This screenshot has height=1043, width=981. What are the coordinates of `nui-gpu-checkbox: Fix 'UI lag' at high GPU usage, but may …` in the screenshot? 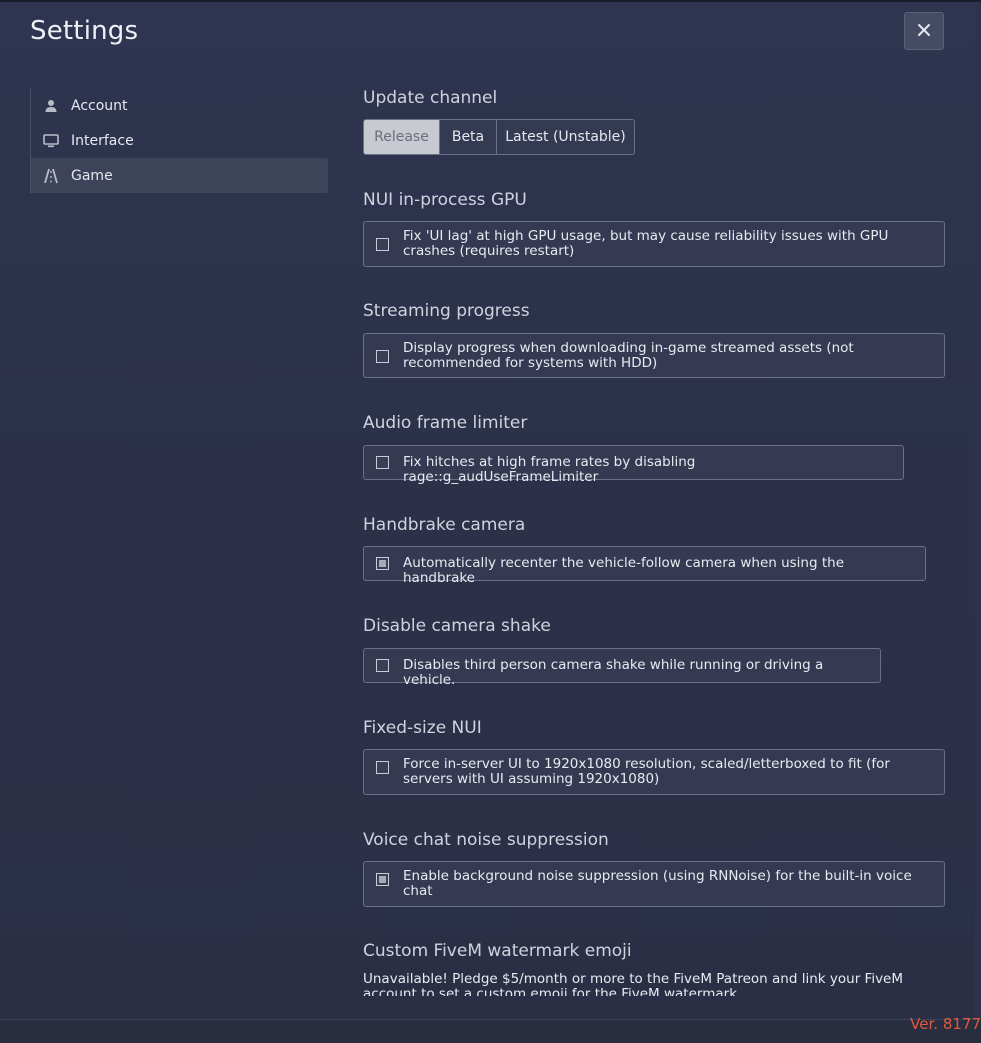 It's located at (654, 244).